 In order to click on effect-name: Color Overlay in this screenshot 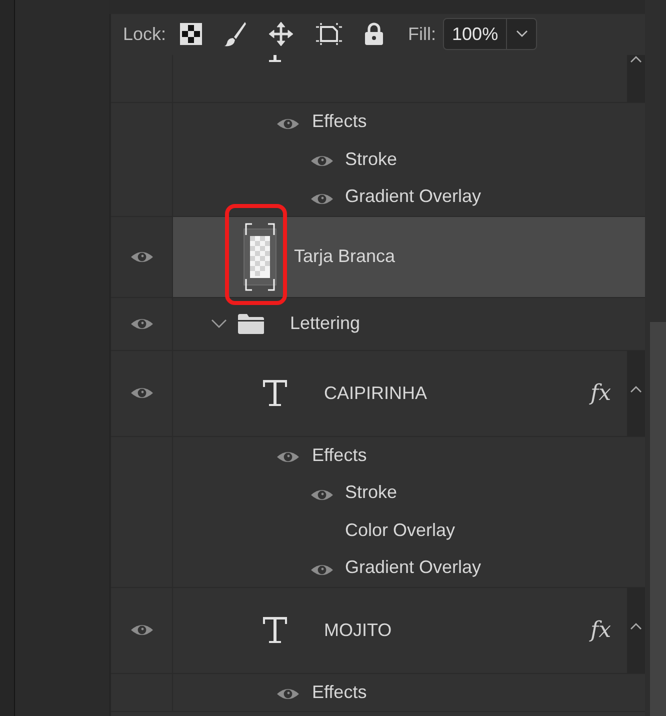, I will do `click(400, 530)`.